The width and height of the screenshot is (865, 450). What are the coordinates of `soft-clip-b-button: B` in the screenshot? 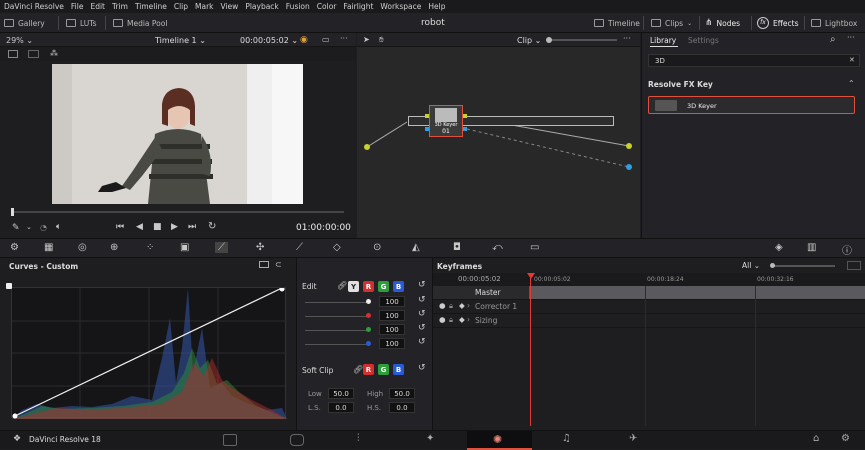 It's located at (398, 369).